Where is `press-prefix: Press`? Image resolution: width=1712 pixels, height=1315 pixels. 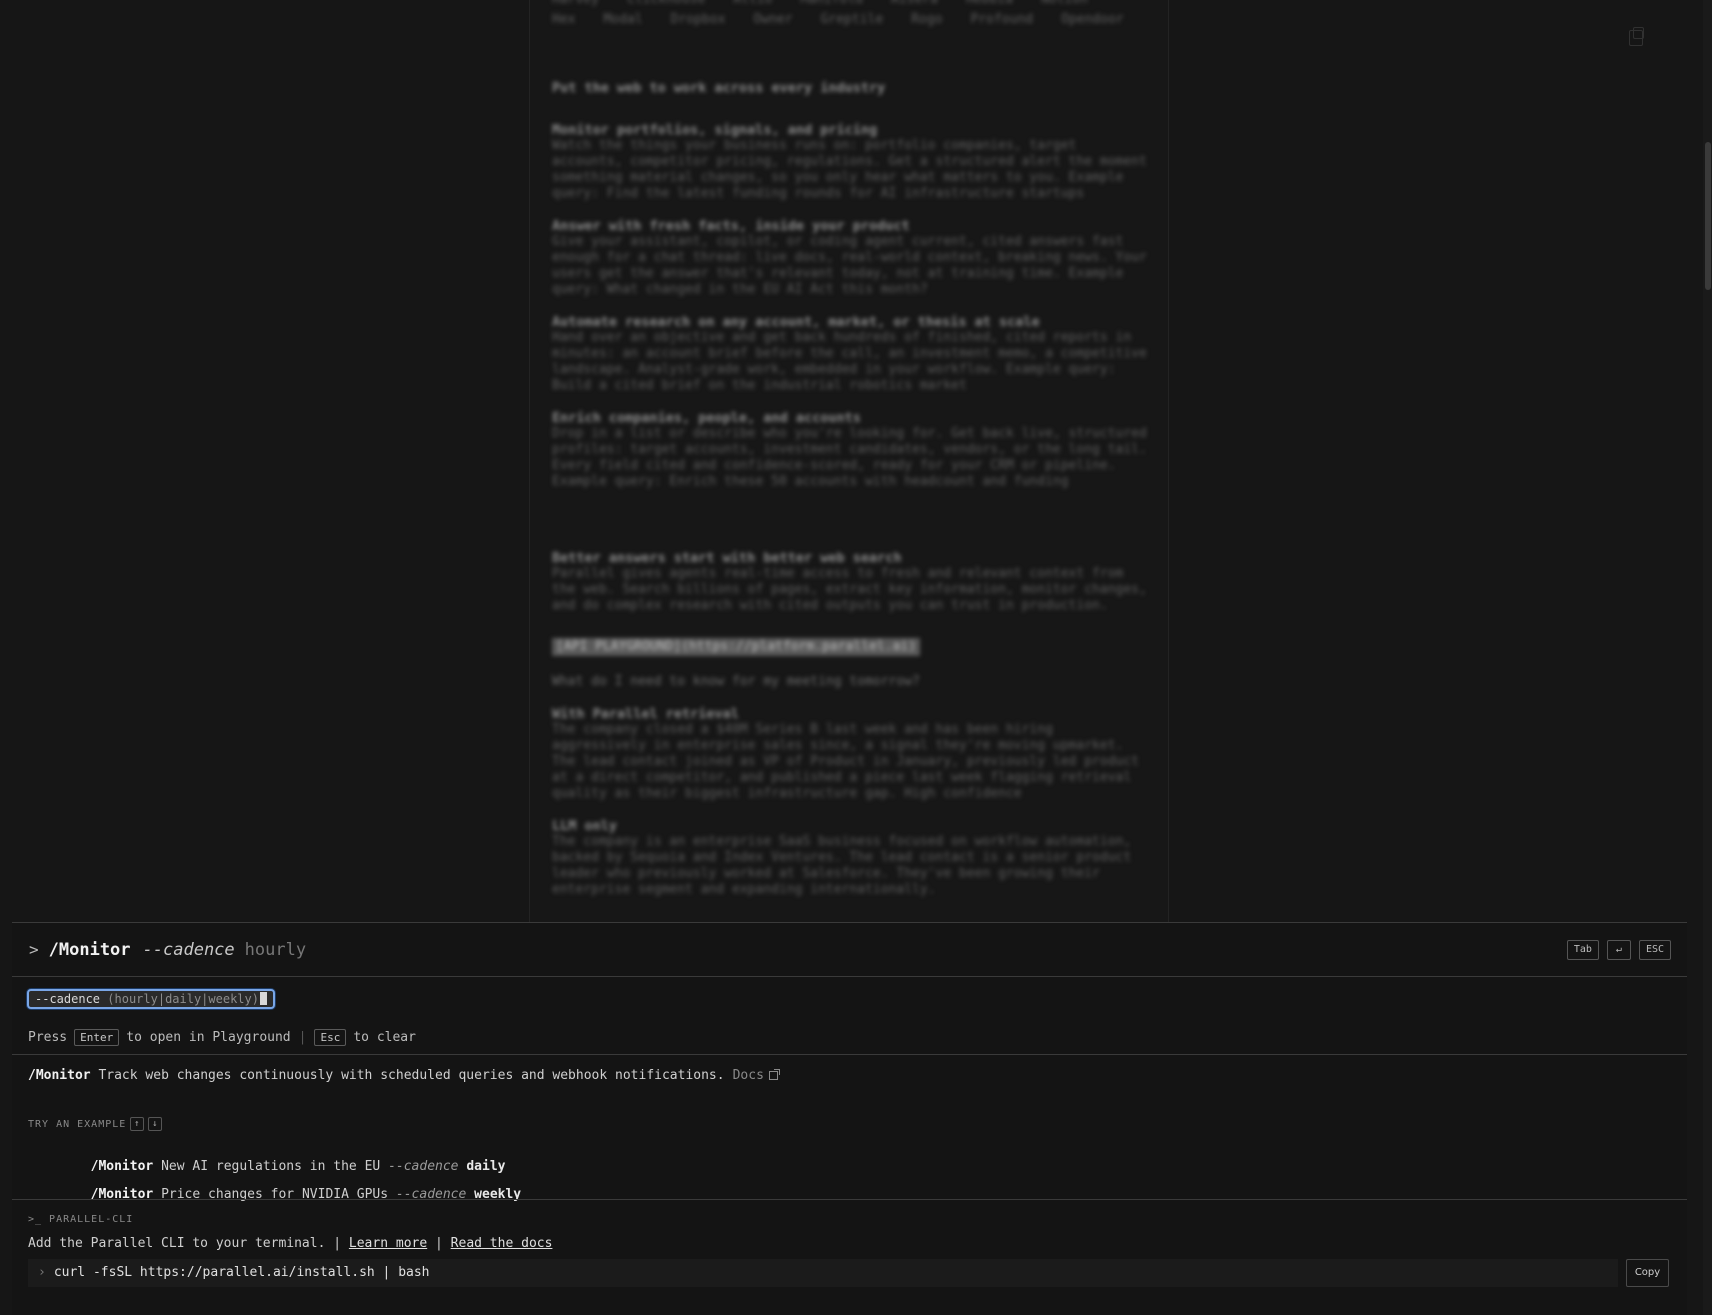
press-prefix: Press is located at coordinates (48, 1037).